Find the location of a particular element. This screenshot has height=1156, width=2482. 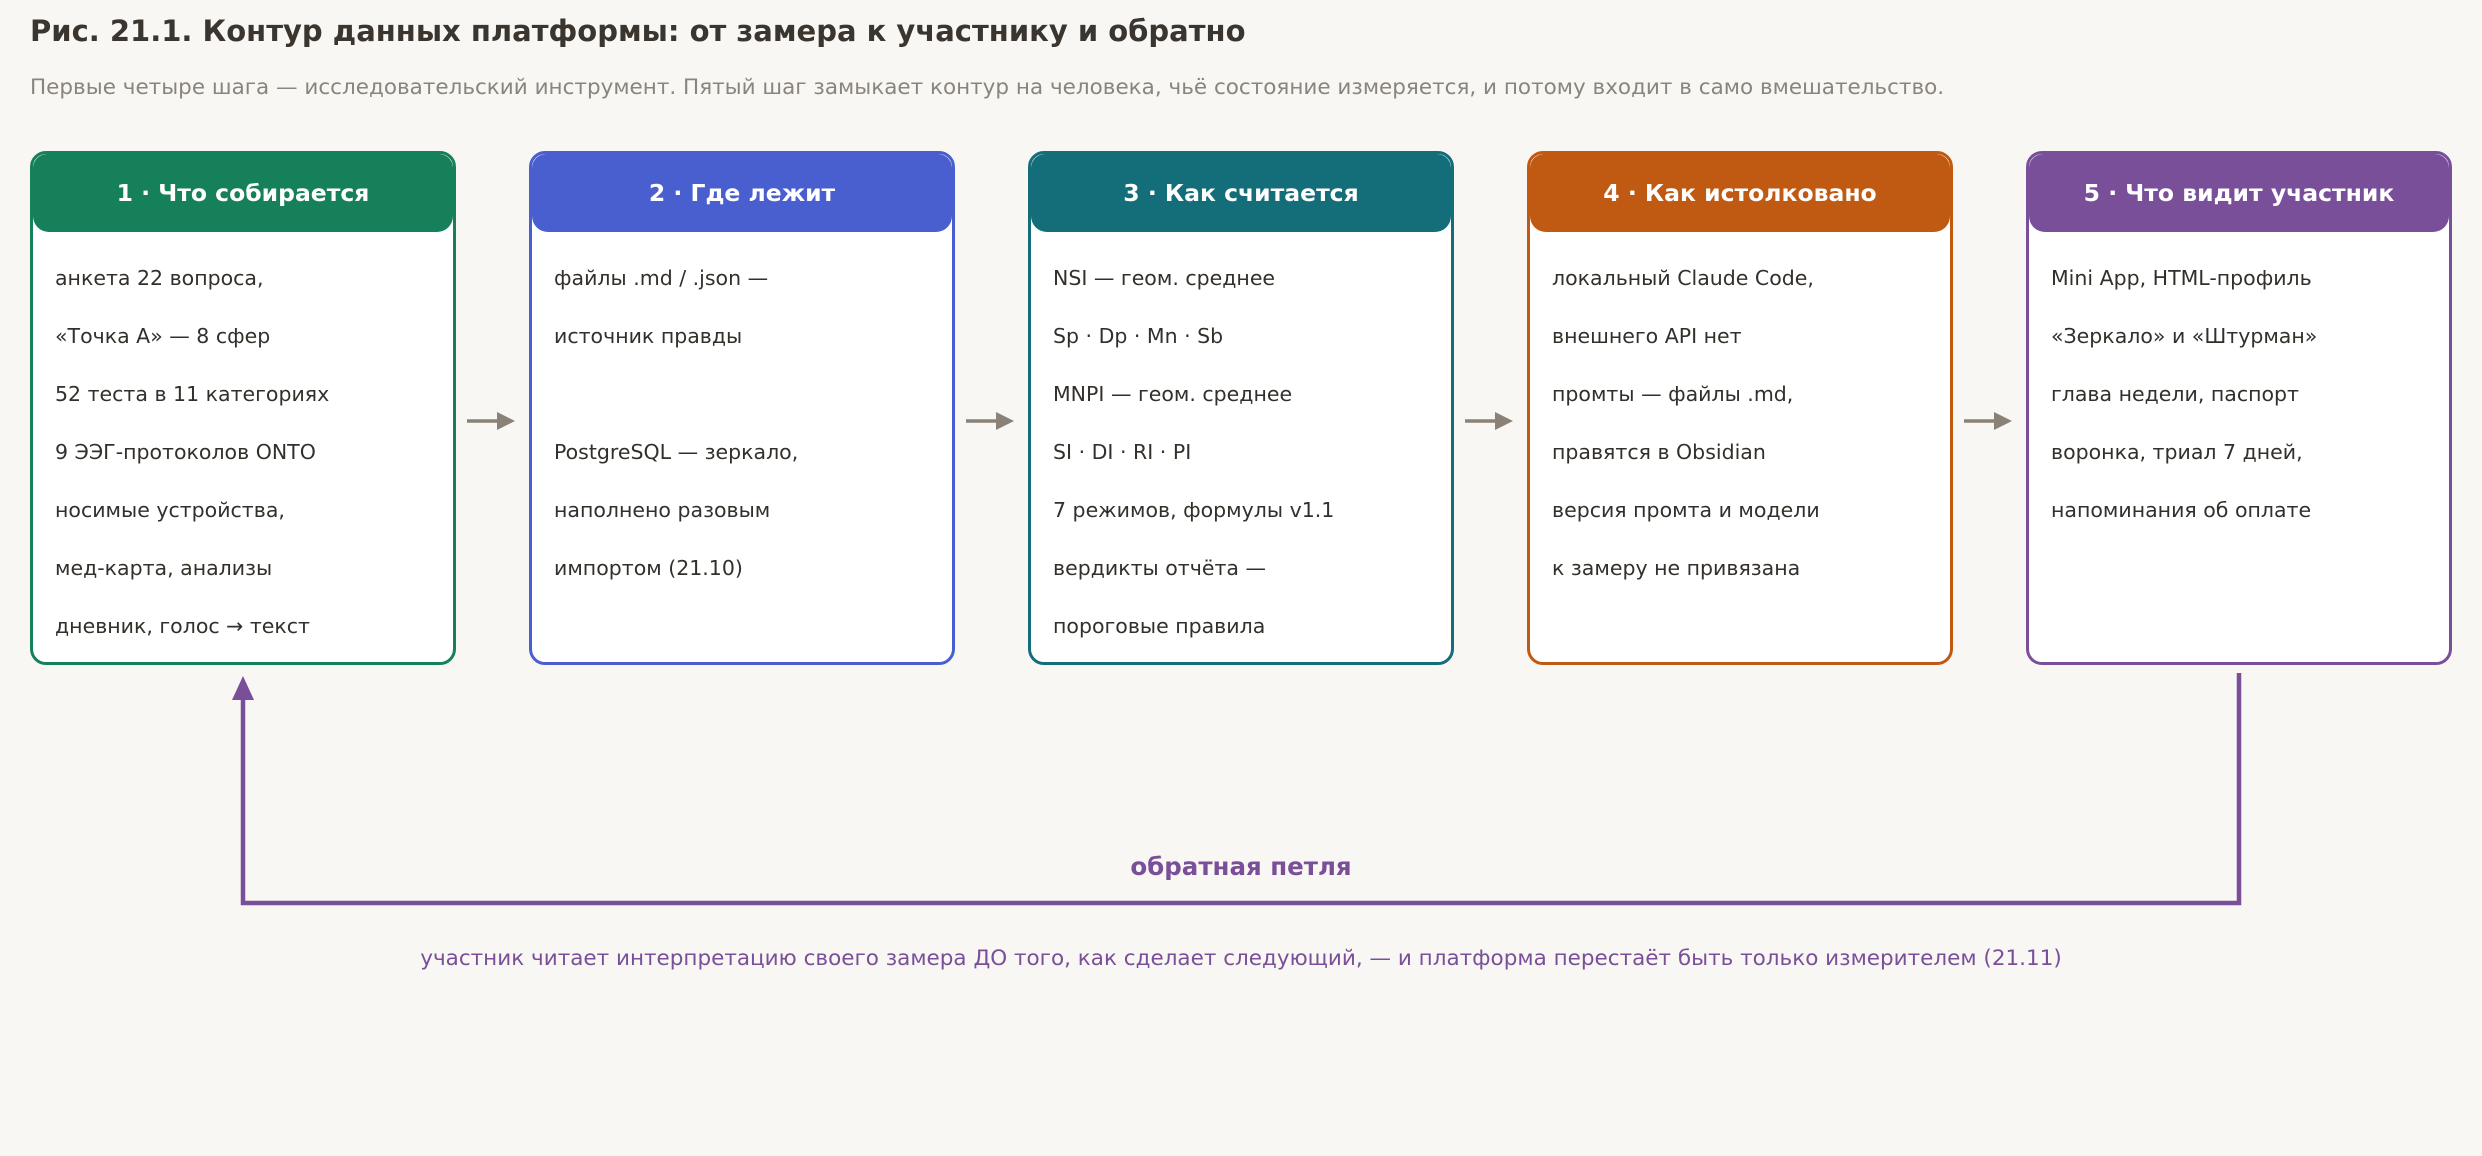

feedback-arrowhead is located at coordinates (243, 688).